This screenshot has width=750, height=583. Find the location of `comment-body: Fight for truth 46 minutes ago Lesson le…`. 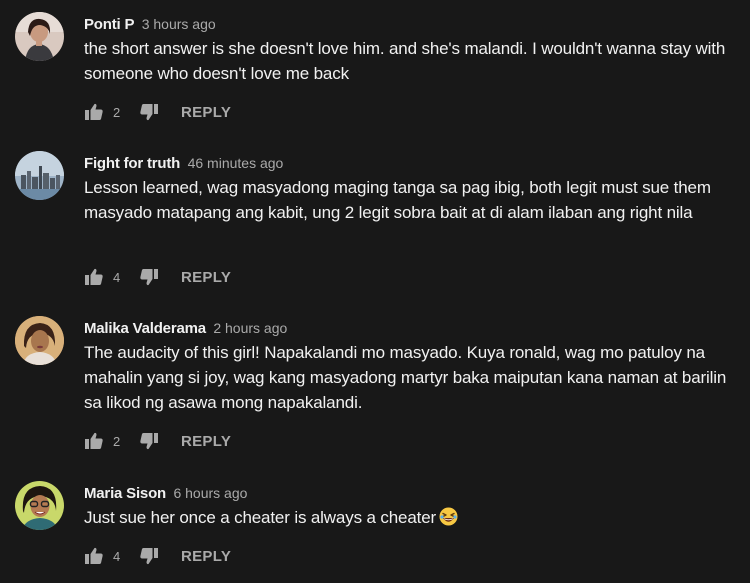

comment-body: Fight for truth 46 minutes ago Lesson le… is located at coordinates (407, 188).